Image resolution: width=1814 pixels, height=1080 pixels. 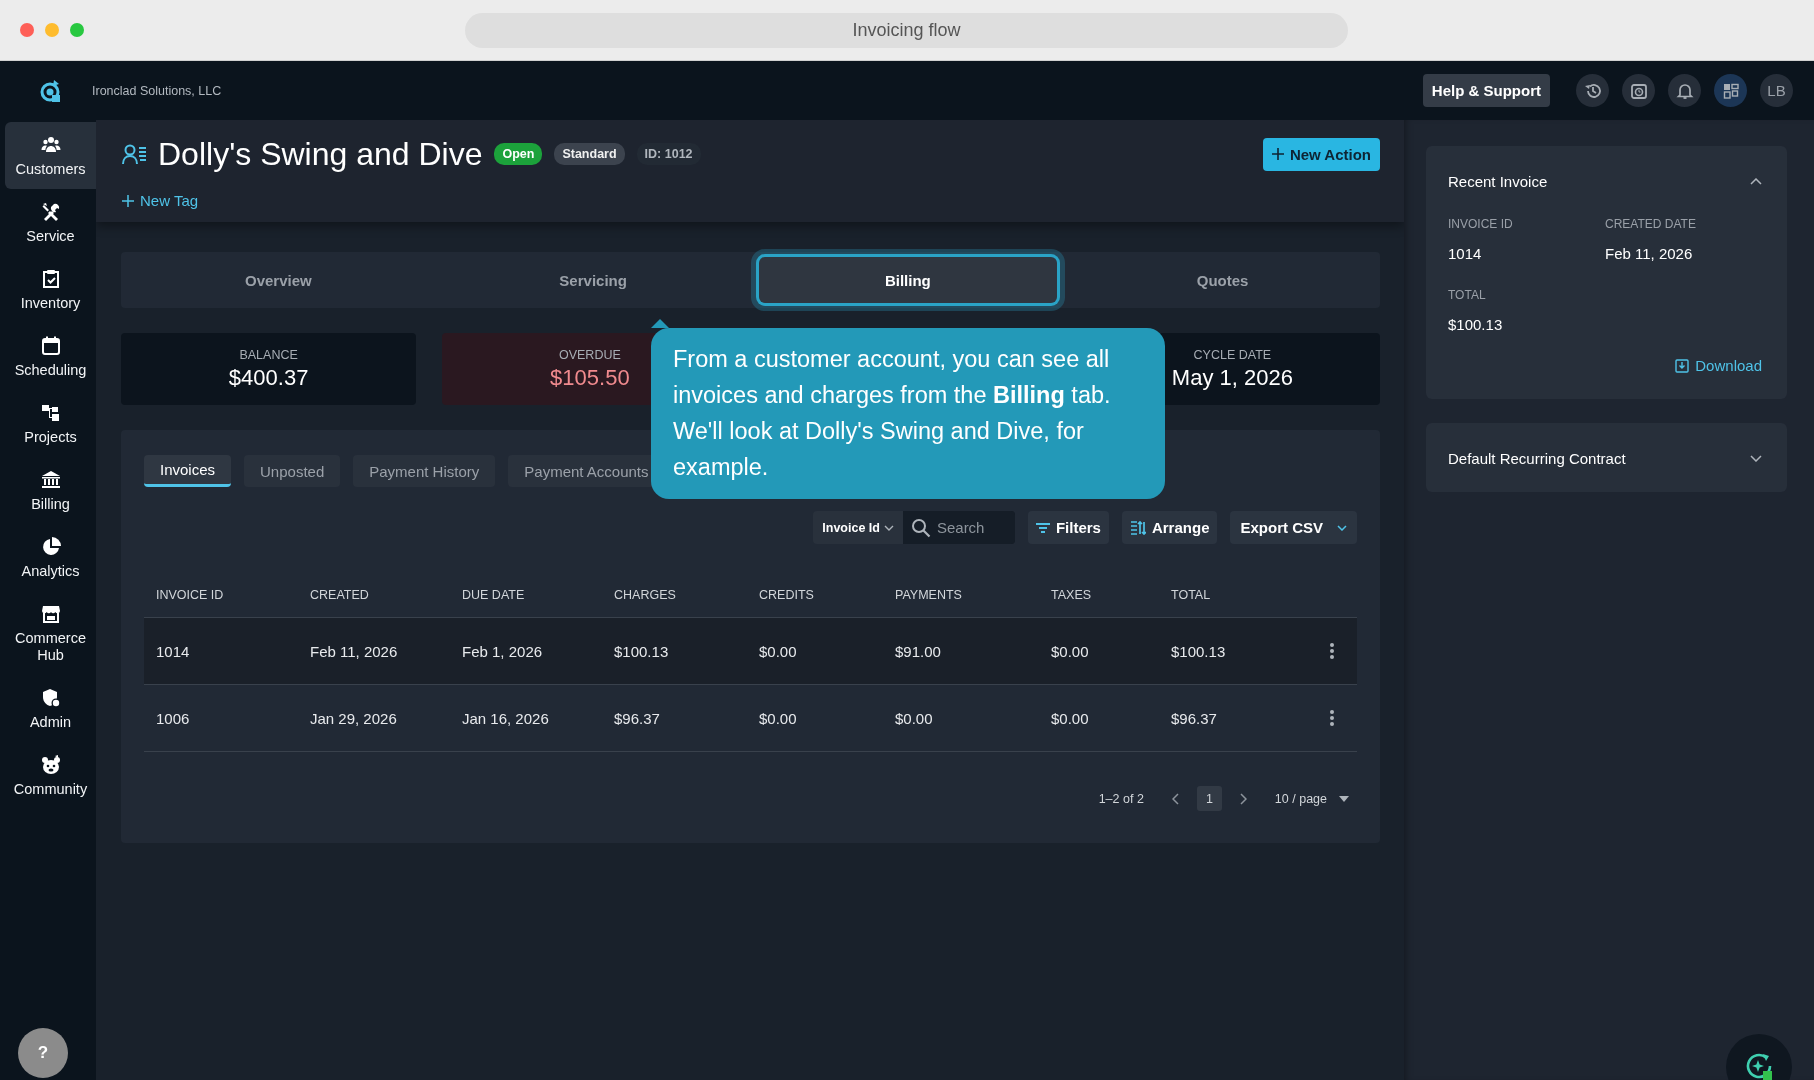 I want to click on tab: Billing, so click(x=908, y=280).